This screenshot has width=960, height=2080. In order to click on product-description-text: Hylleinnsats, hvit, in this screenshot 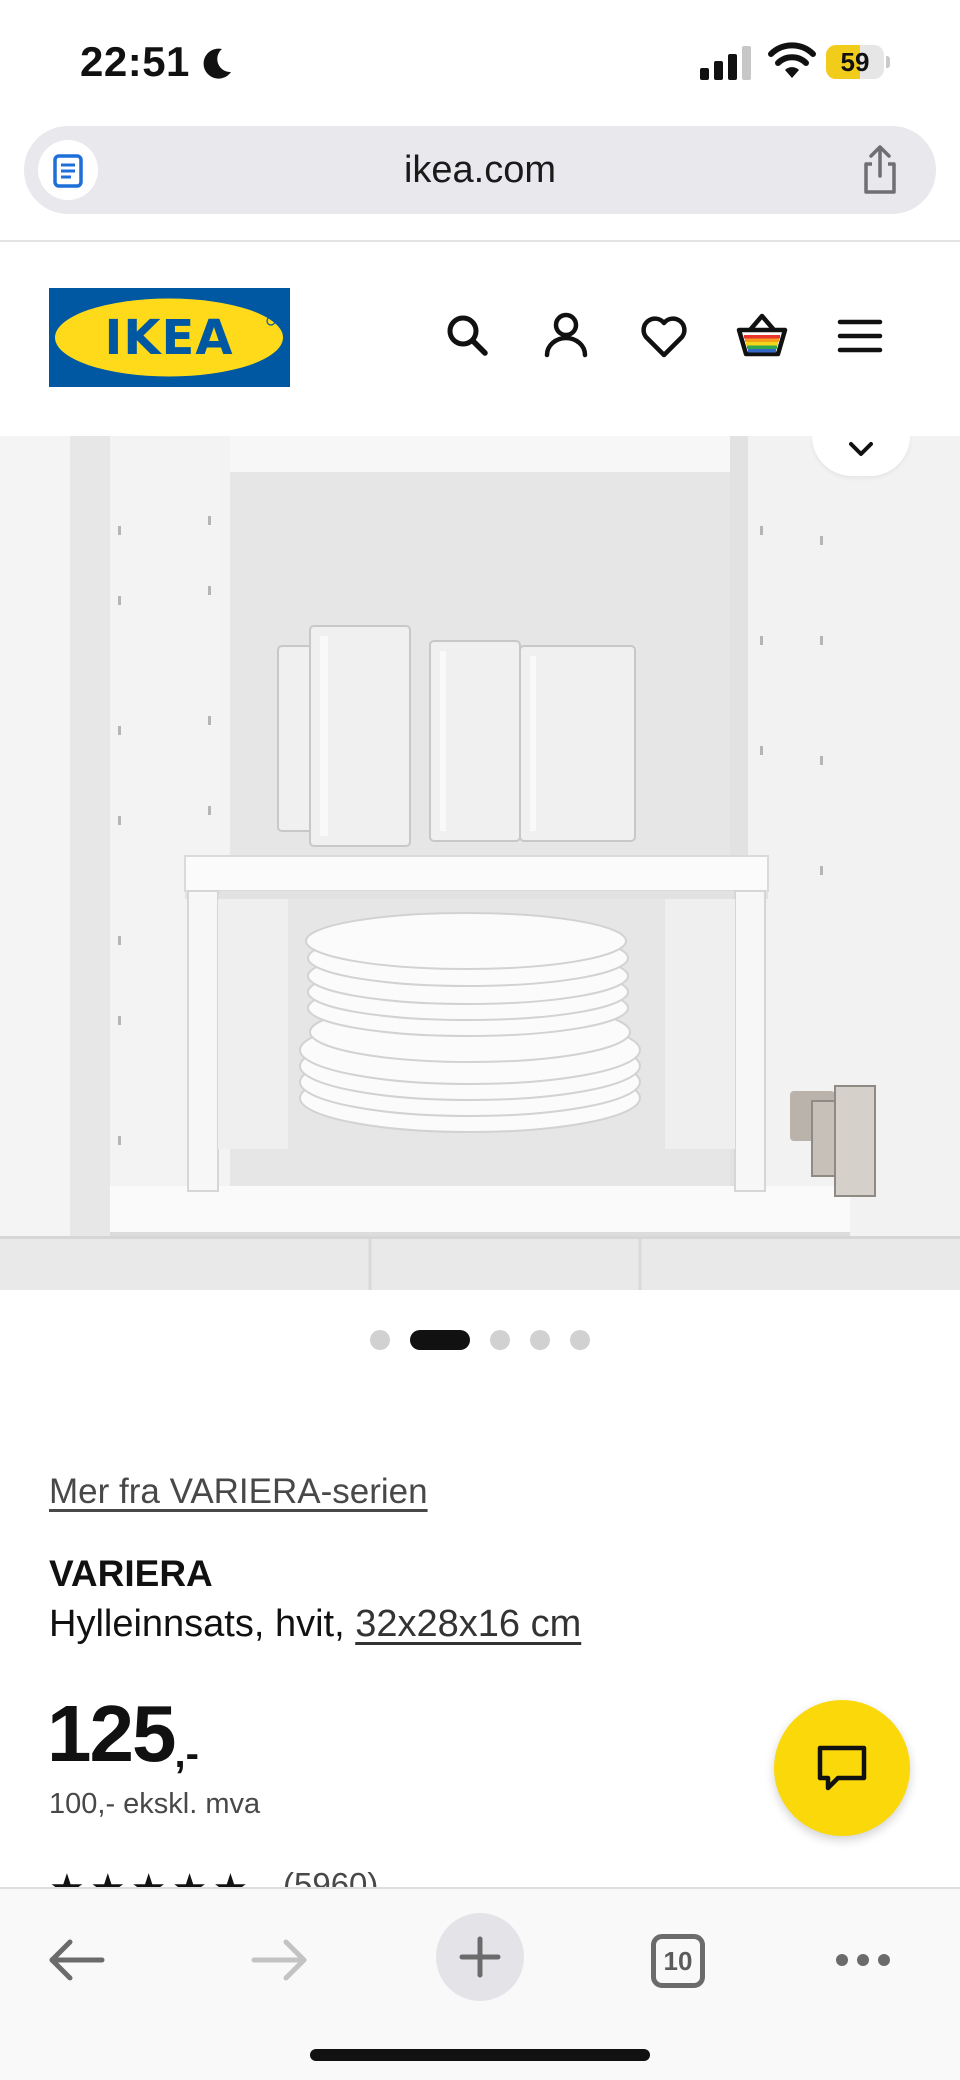, I will do `click(197, 1624)`.